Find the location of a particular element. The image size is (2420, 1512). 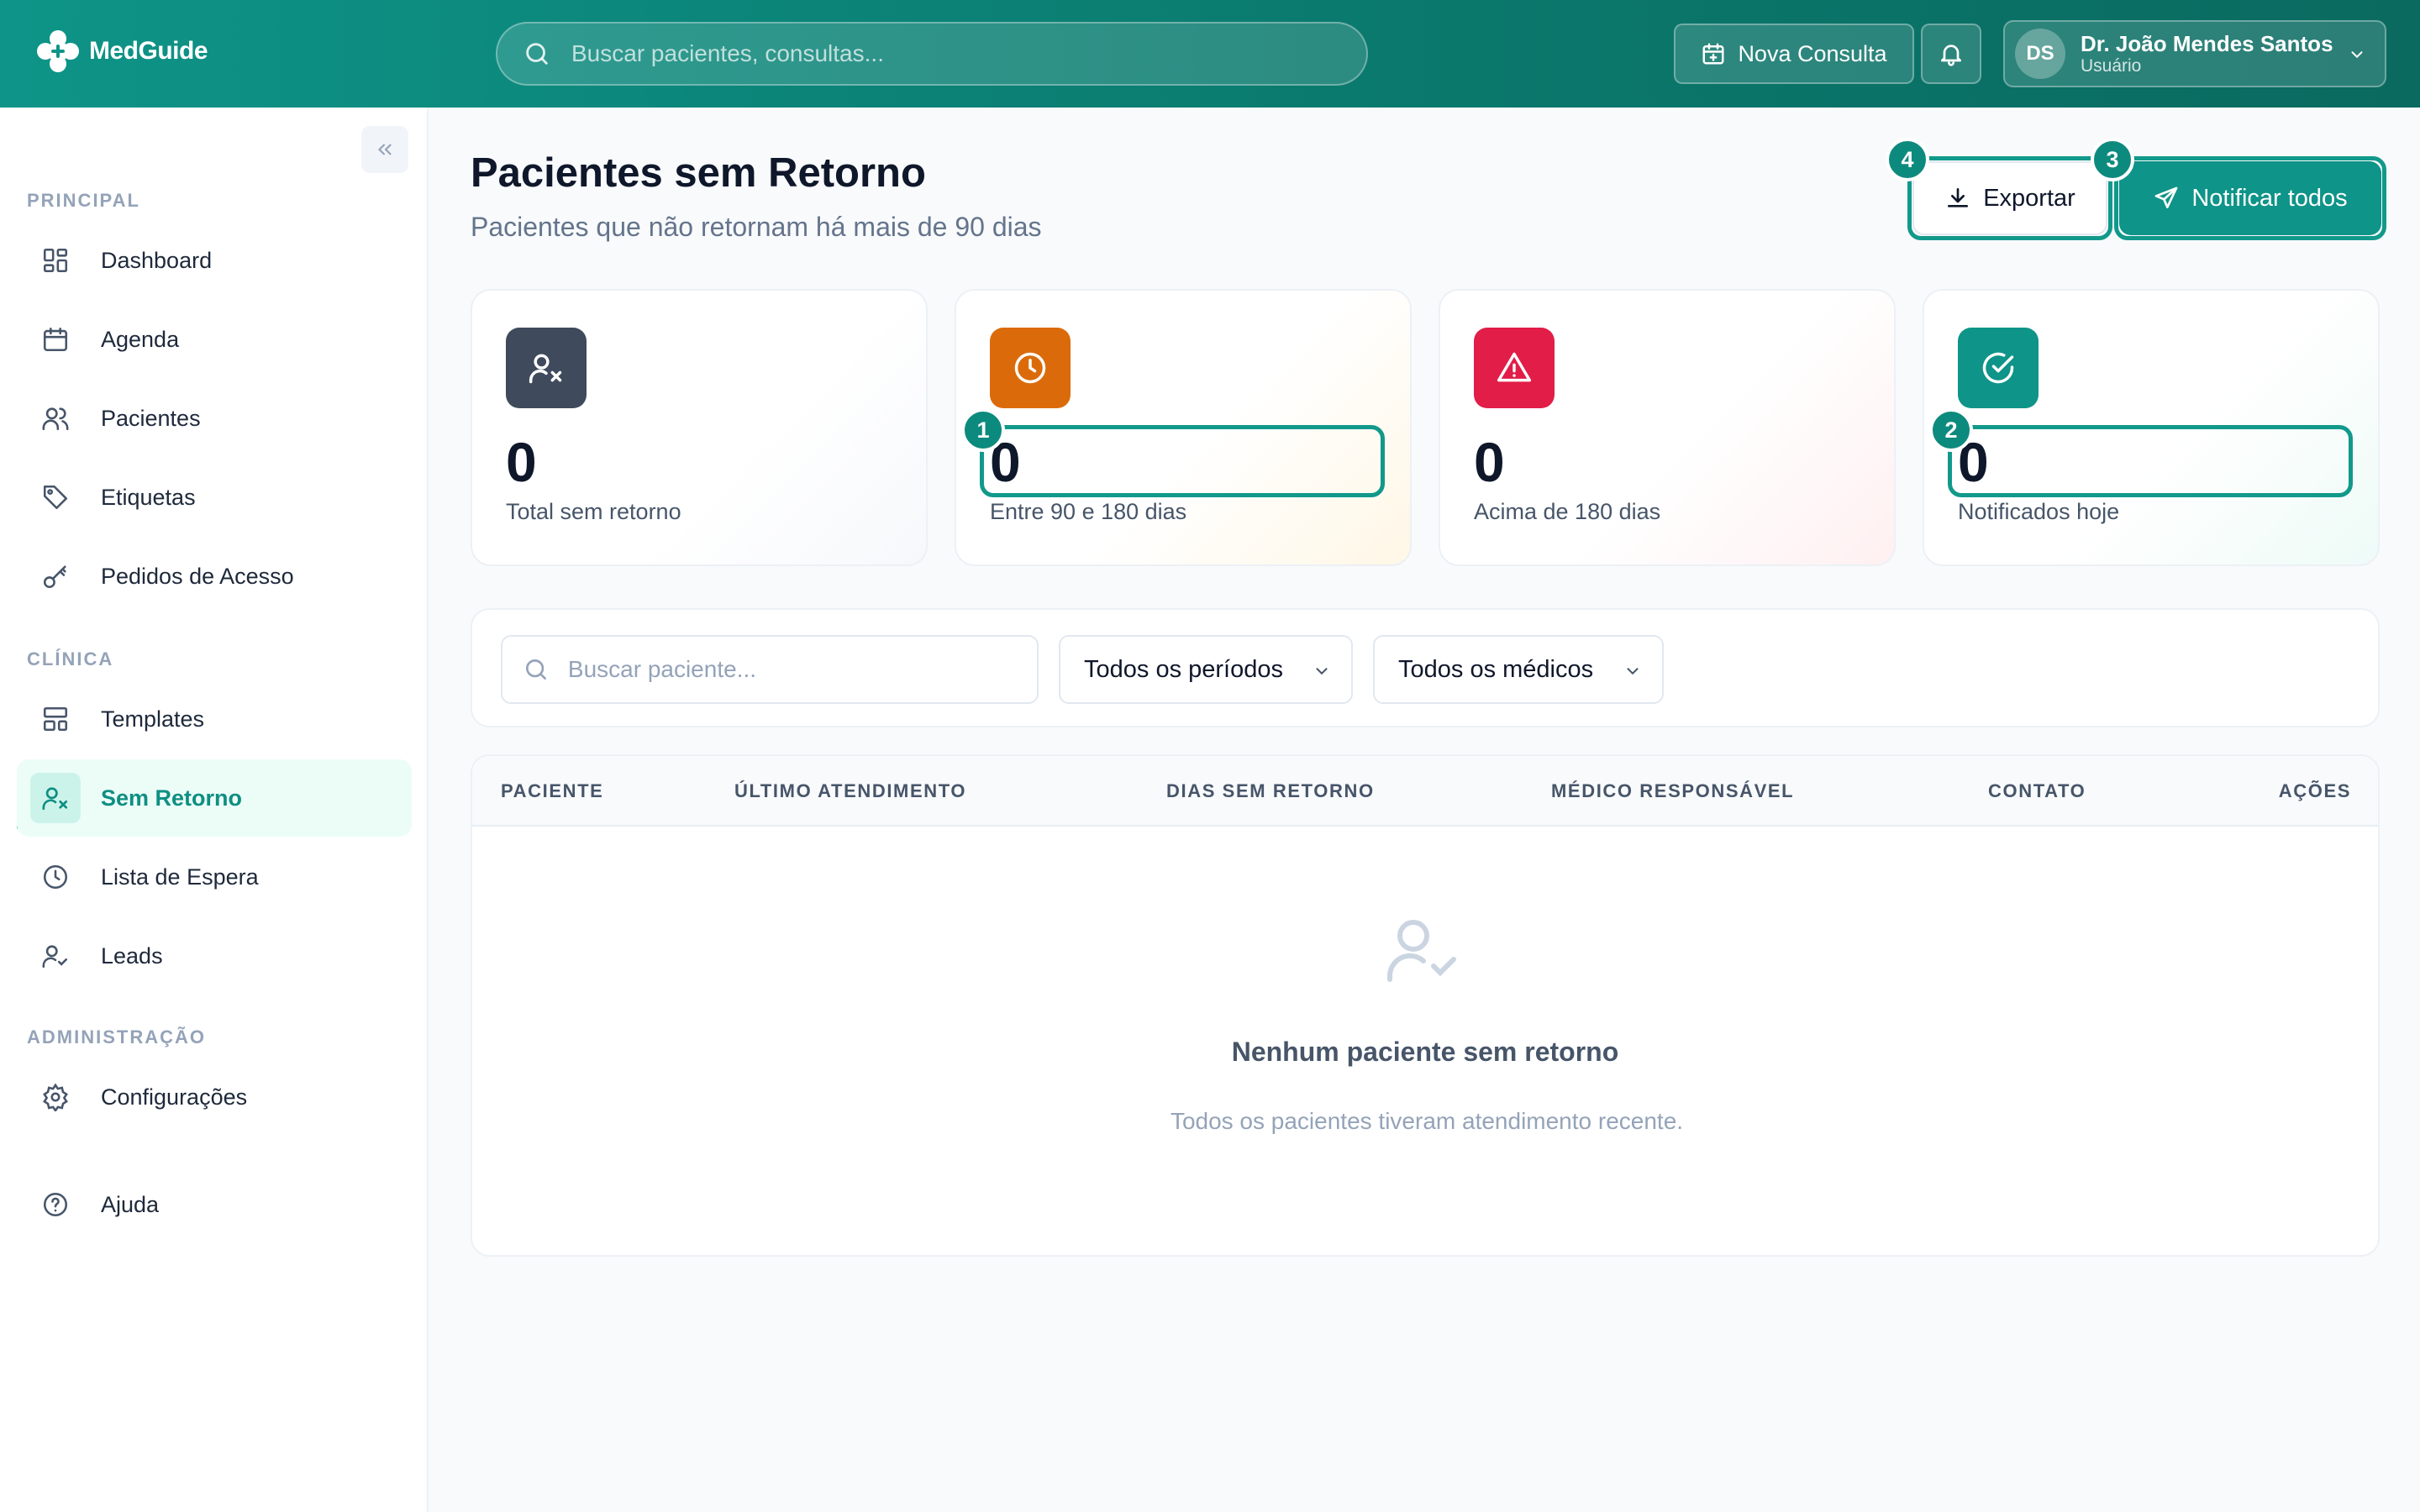

bell-icon is located at coordinates (1951, 55).